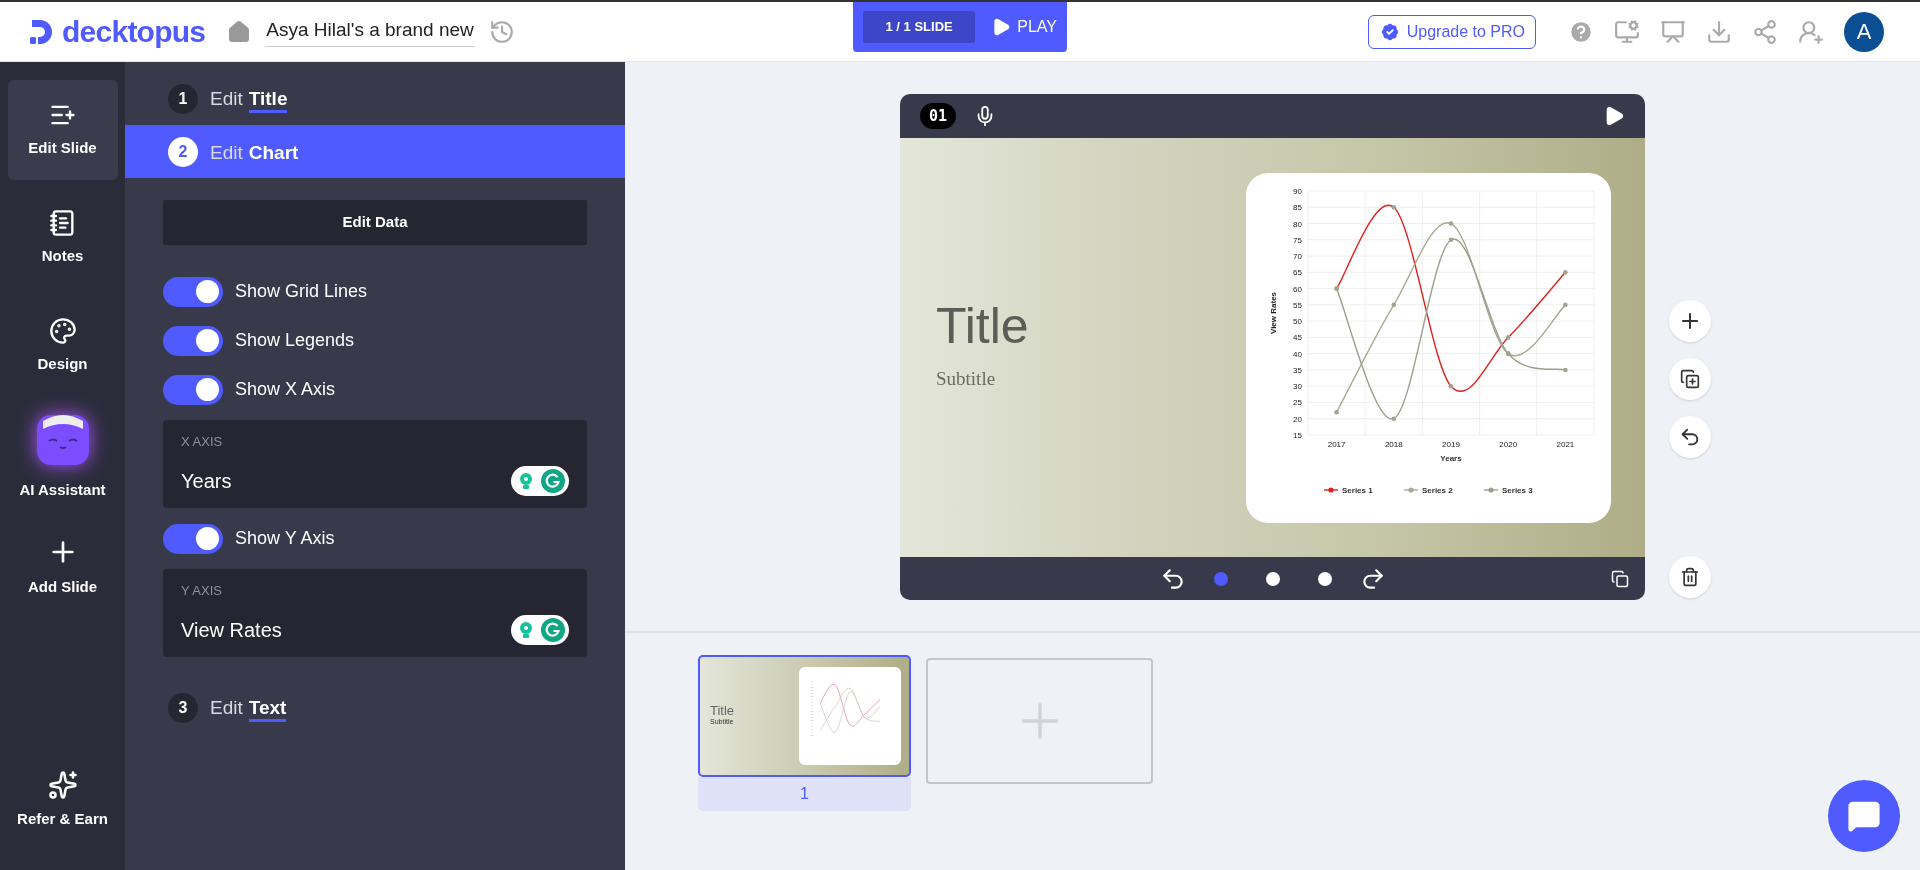 The image size is (1920, 870). Describe the element at coordinates (1297, 321) in the screenshot. I see `y-tick-label: 50` at that location.